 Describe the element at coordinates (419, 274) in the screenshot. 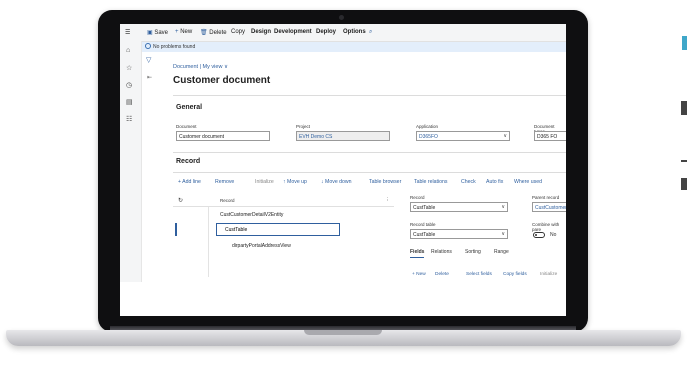

I see `new-field-button: + New` at that location.